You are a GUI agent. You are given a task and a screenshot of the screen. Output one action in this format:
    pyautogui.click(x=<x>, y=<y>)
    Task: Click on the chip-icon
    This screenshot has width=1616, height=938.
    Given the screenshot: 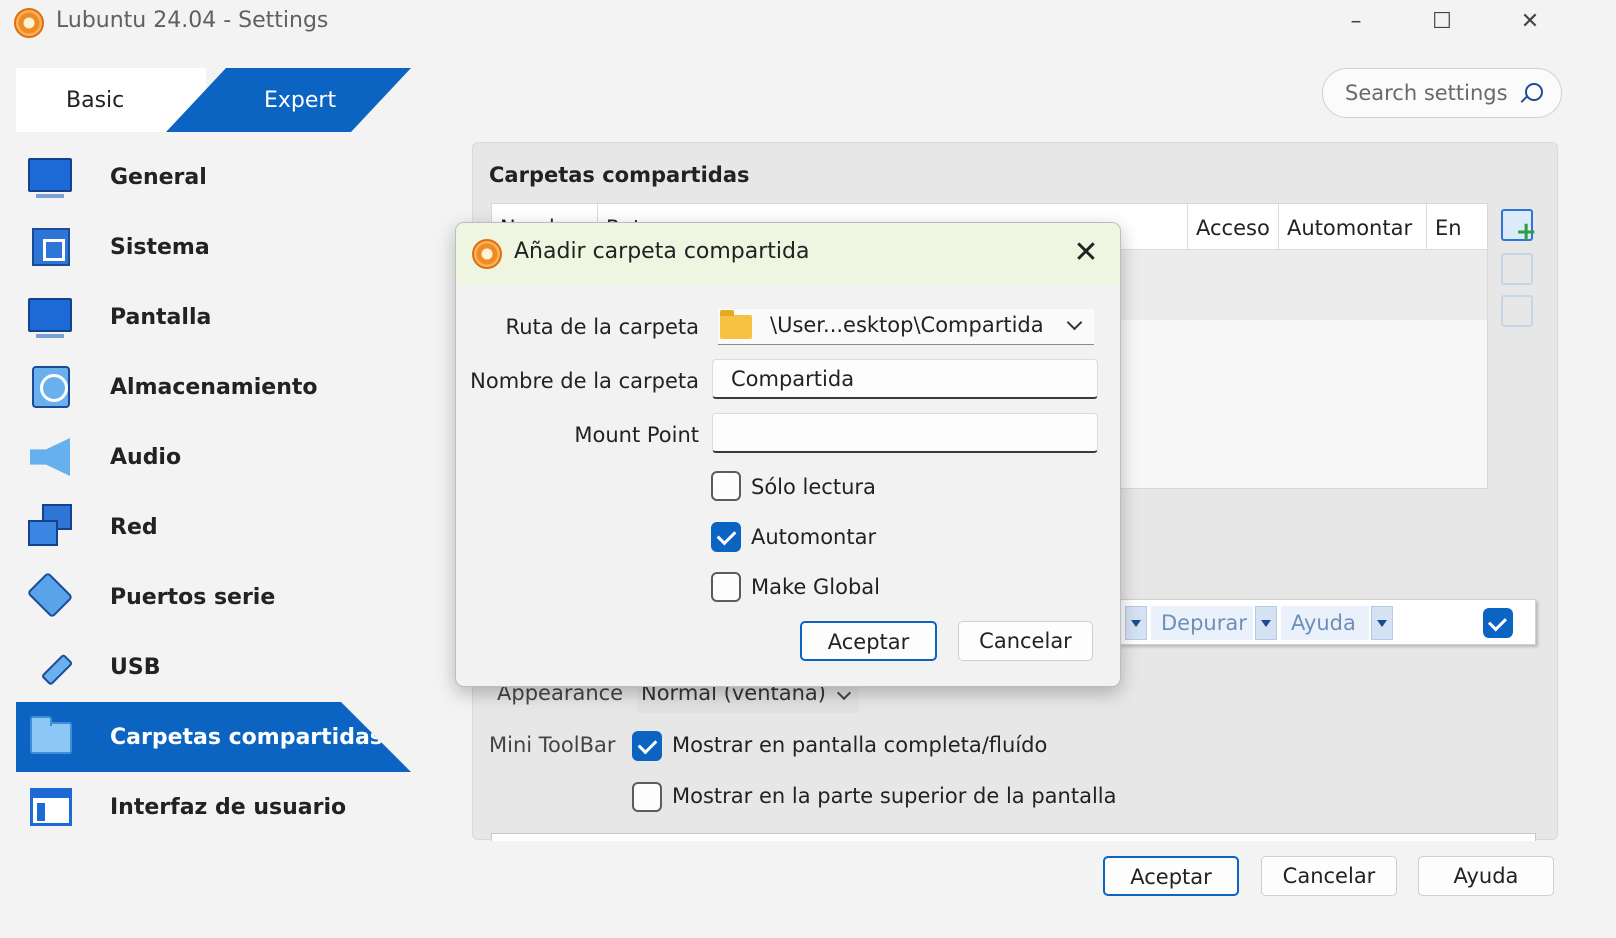 What is the action you would take?
    pyautogui.click(x=51, y=247)
    